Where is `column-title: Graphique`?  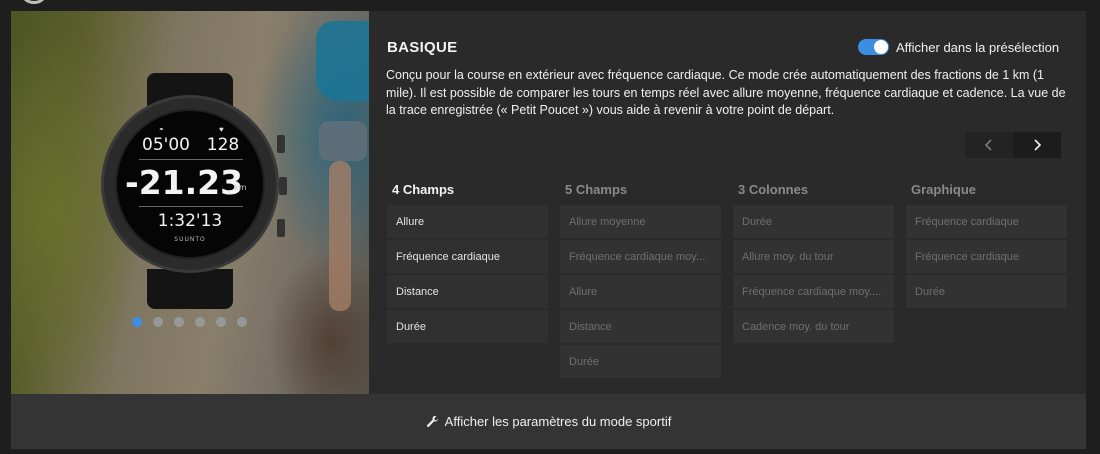
column-title: Graphique is located at coordinates (944, 189).